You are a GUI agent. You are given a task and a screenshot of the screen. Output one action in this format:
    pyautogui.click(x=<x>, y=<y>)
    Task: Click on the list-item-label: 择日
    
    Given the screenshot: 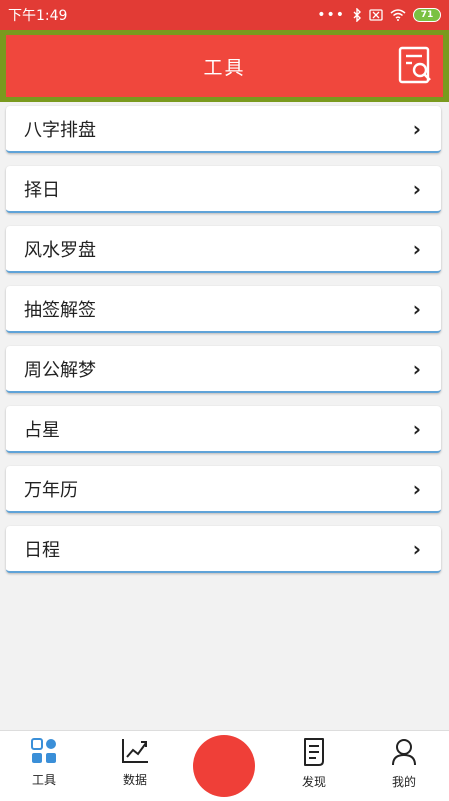 What is the action you would take?
    pyautogui.click(x=42, y=190)
    